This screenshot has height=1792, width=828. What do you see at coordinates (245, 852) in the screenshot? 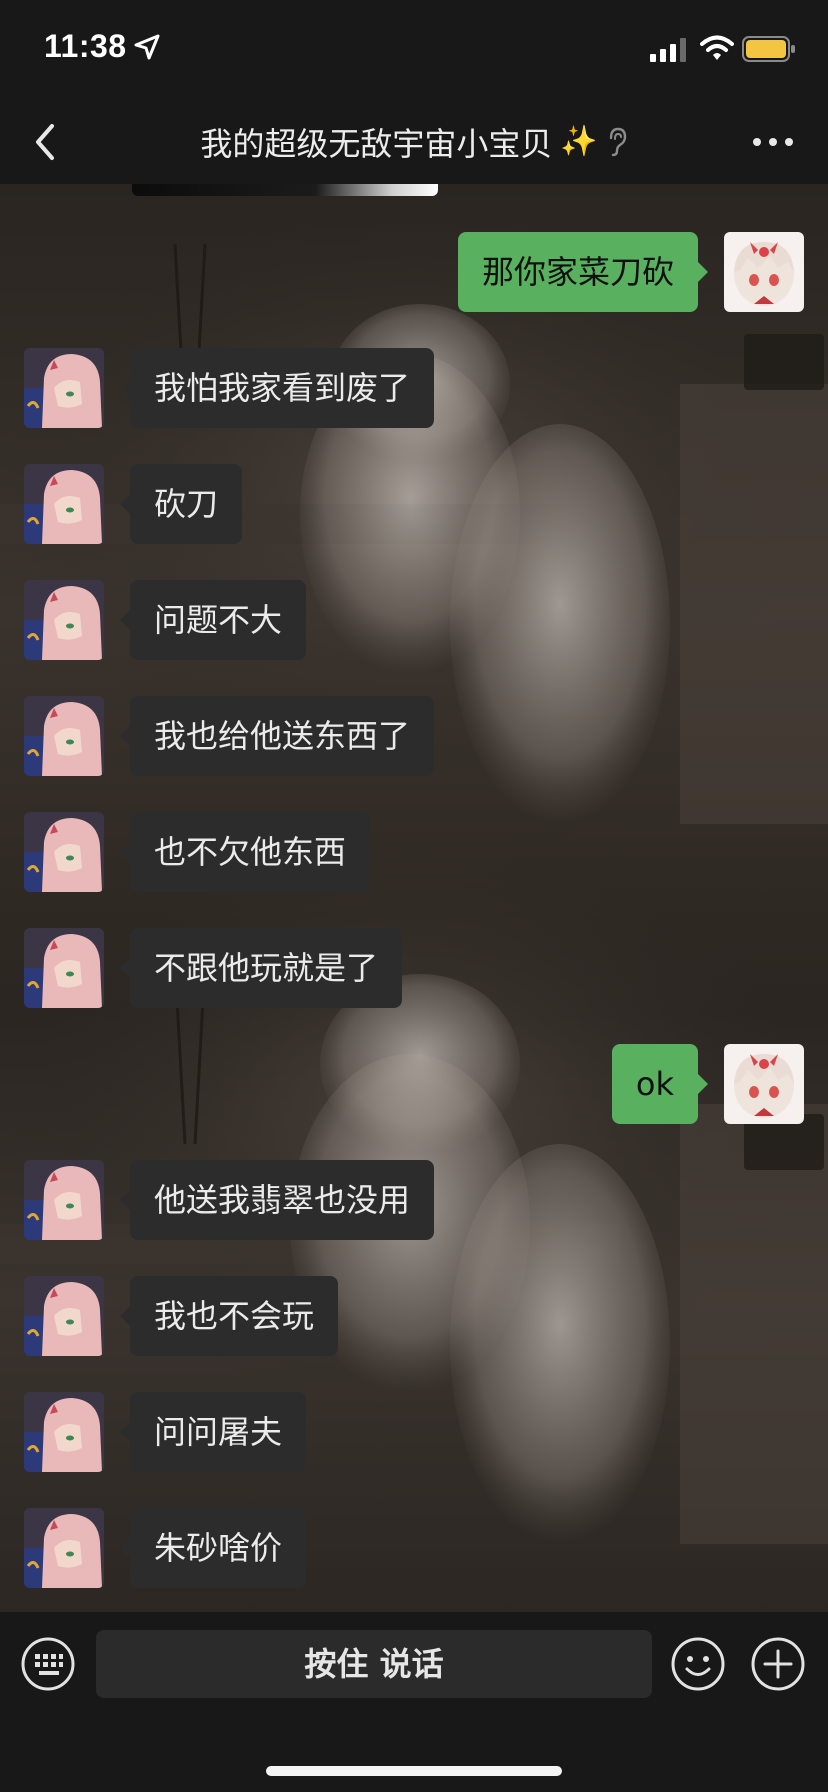
I see `message-bubble: 也不欠他东西` at bounding box center [245, 852].